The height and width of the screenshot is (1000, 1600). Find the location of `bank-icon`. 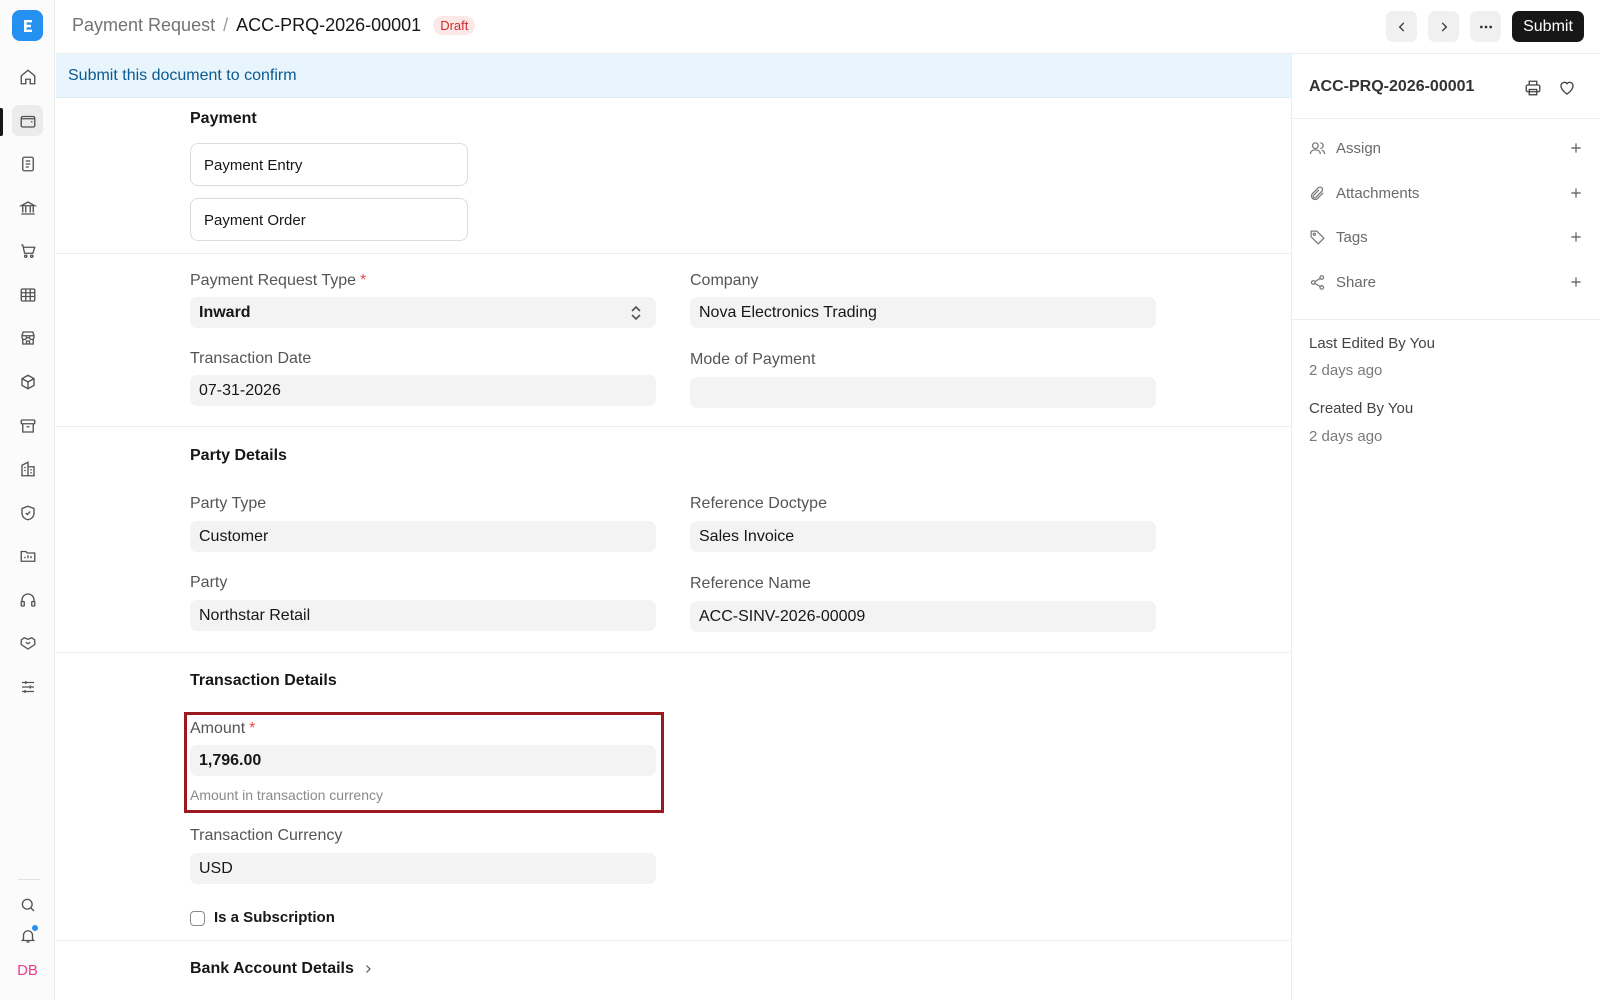

bank-icon is located at coordinates (27, 207).